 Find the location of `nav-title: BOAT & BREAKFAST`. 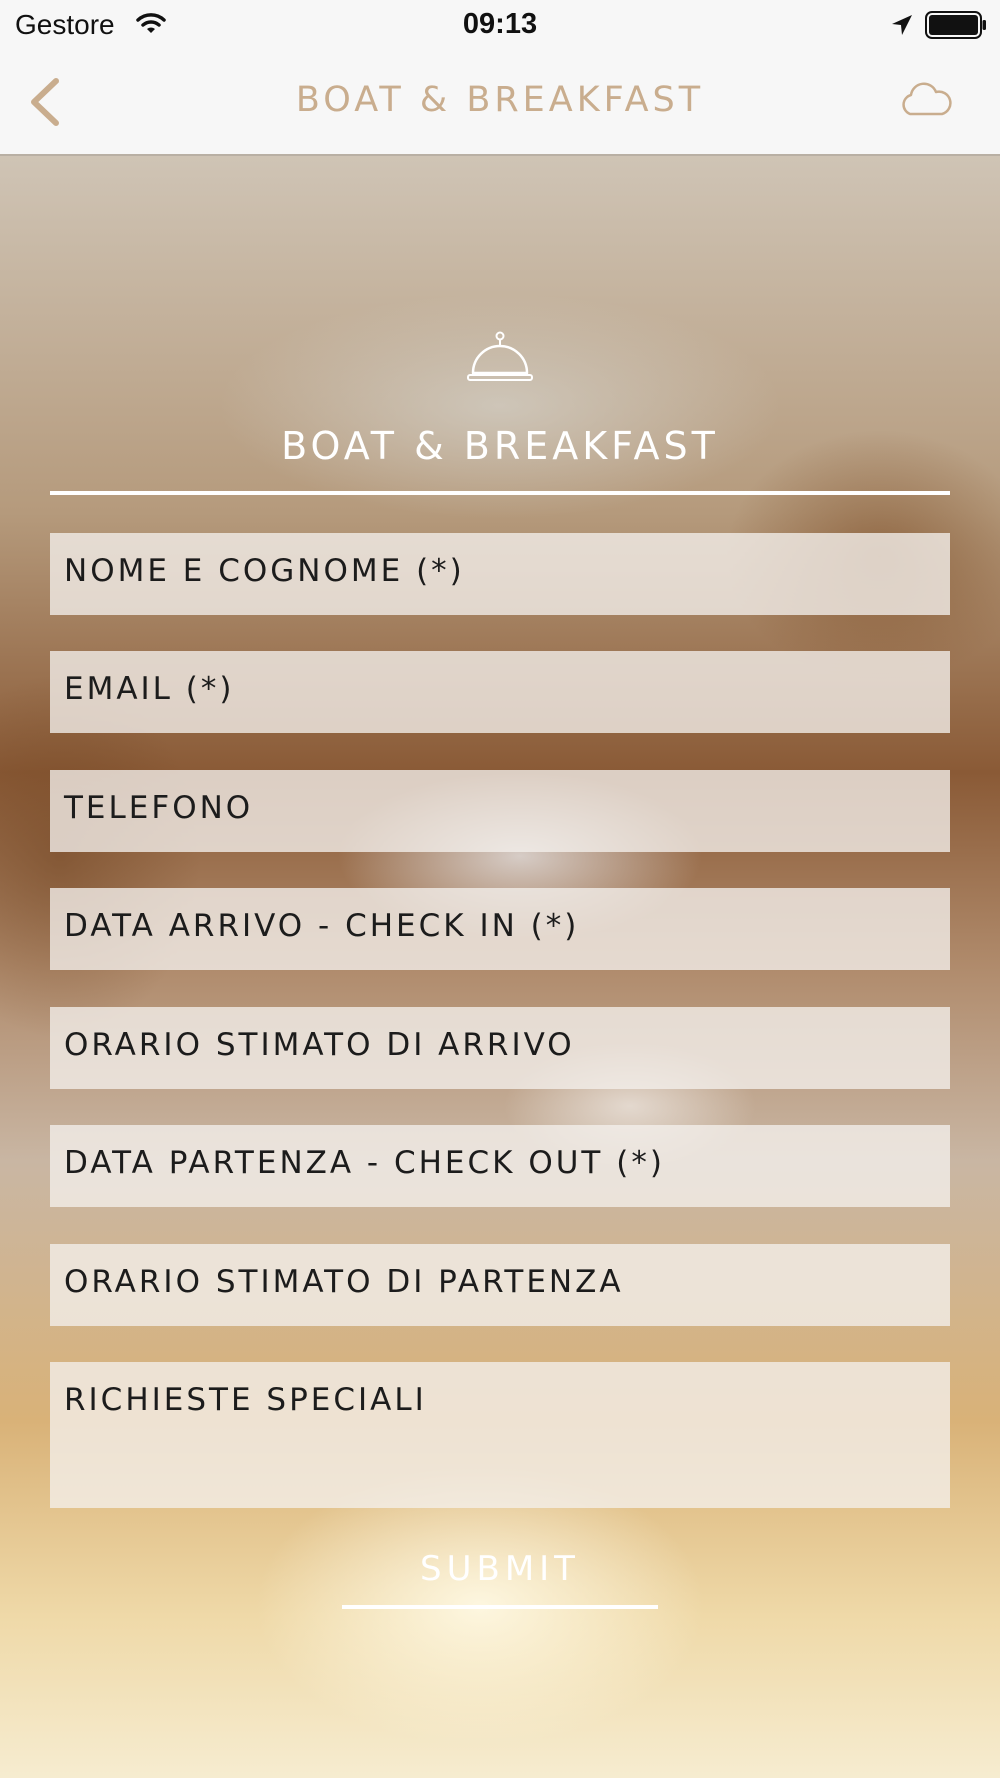

nav-title: BOAT & BREAKFAST is located at coordinates (500, 100).